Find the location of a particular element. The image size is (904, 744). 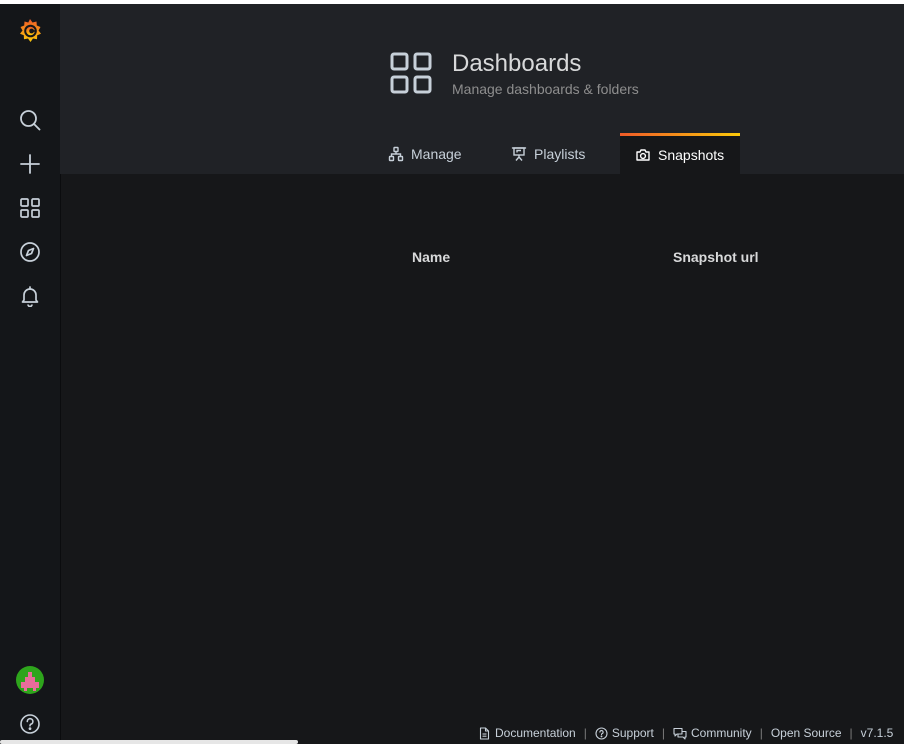

bell-icon-glyph is located at coordinates (30, 296).